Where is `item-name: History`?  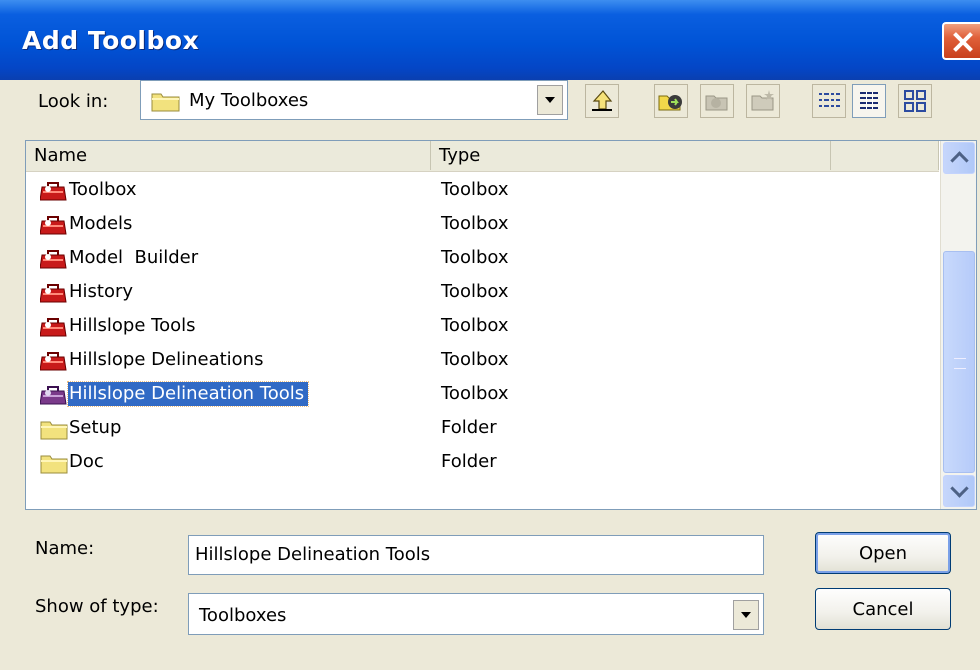
item-name: History is located at coordinates (101, 291).